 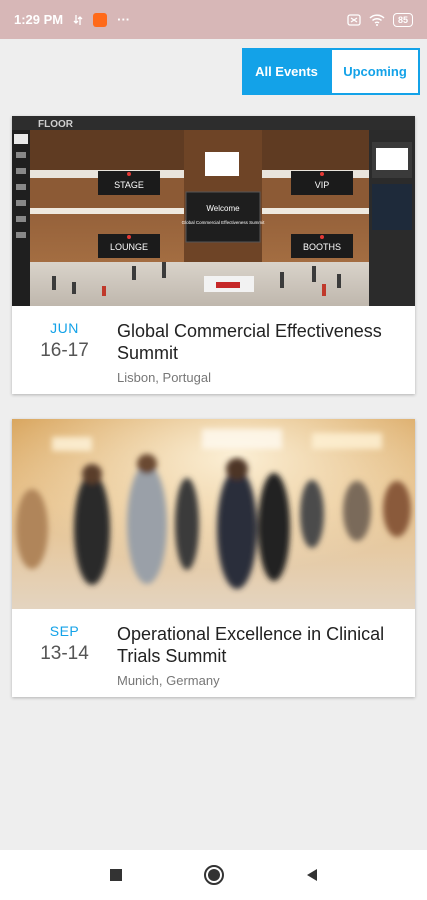 I want to click on square-icon, so click(x=115, y=875).